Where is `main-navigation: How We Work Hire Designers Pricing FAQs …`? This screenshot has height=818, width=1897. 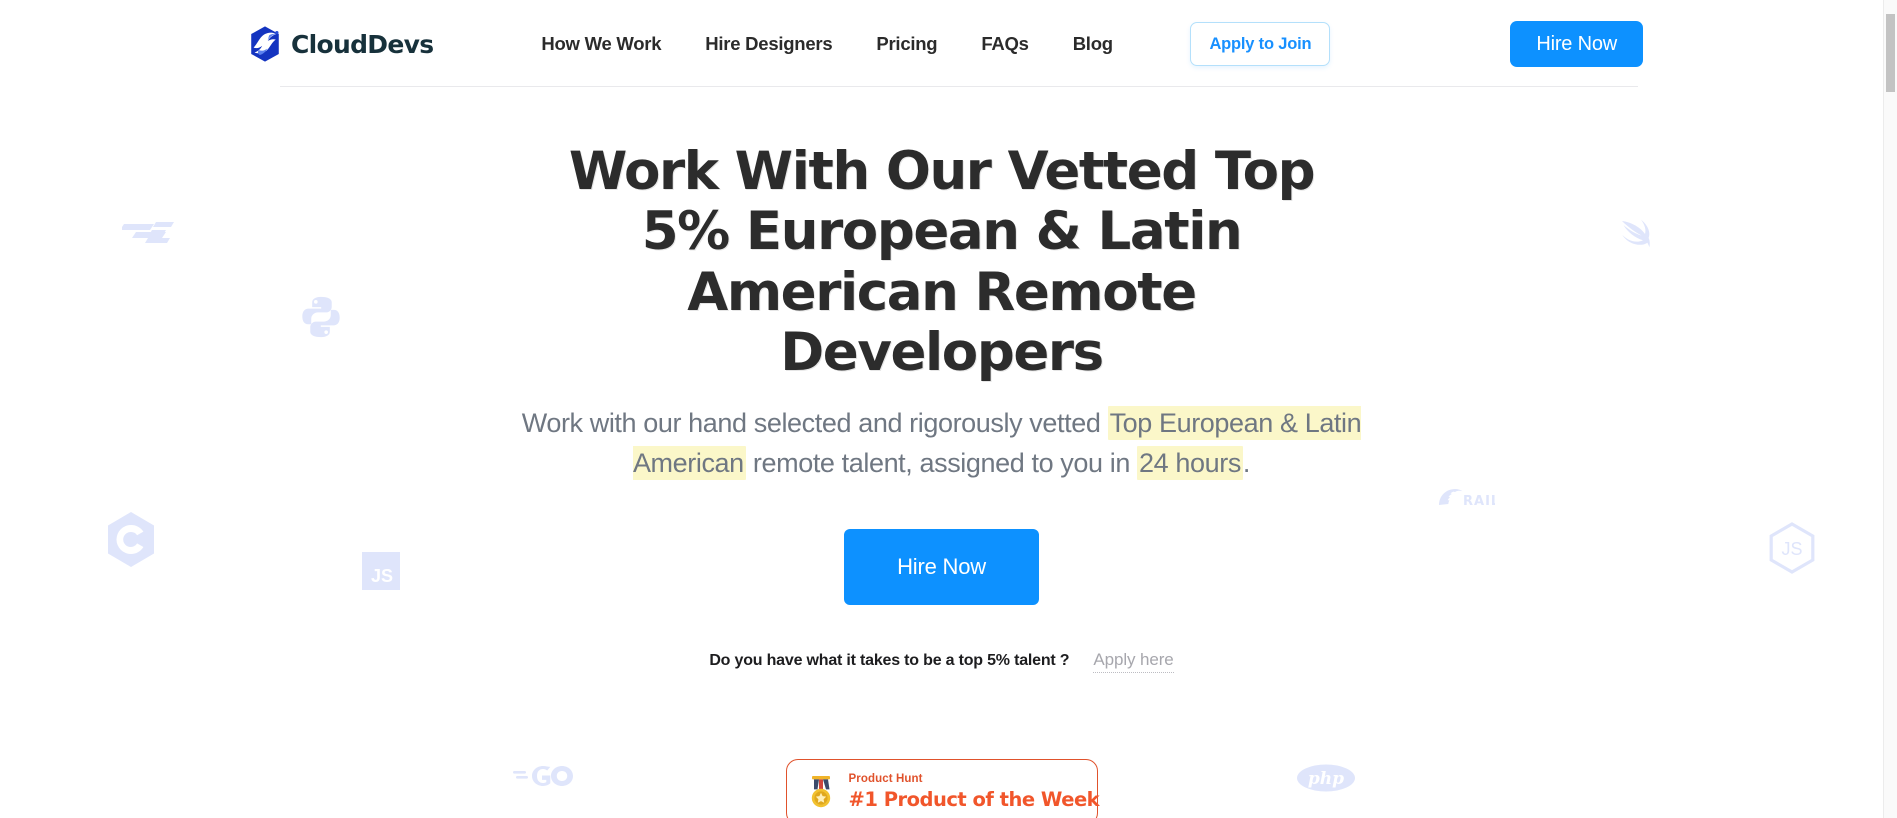 main-navigation: How We Work Hire Designers Pricing FAQs … is located at coordinates (827, 44).